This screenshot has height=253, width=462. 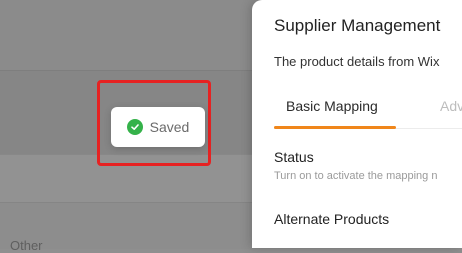 What do you see at coordinates (294, 157) in the screenshot?
I see `status-section-title: Status` at bounding box center [294, 157].